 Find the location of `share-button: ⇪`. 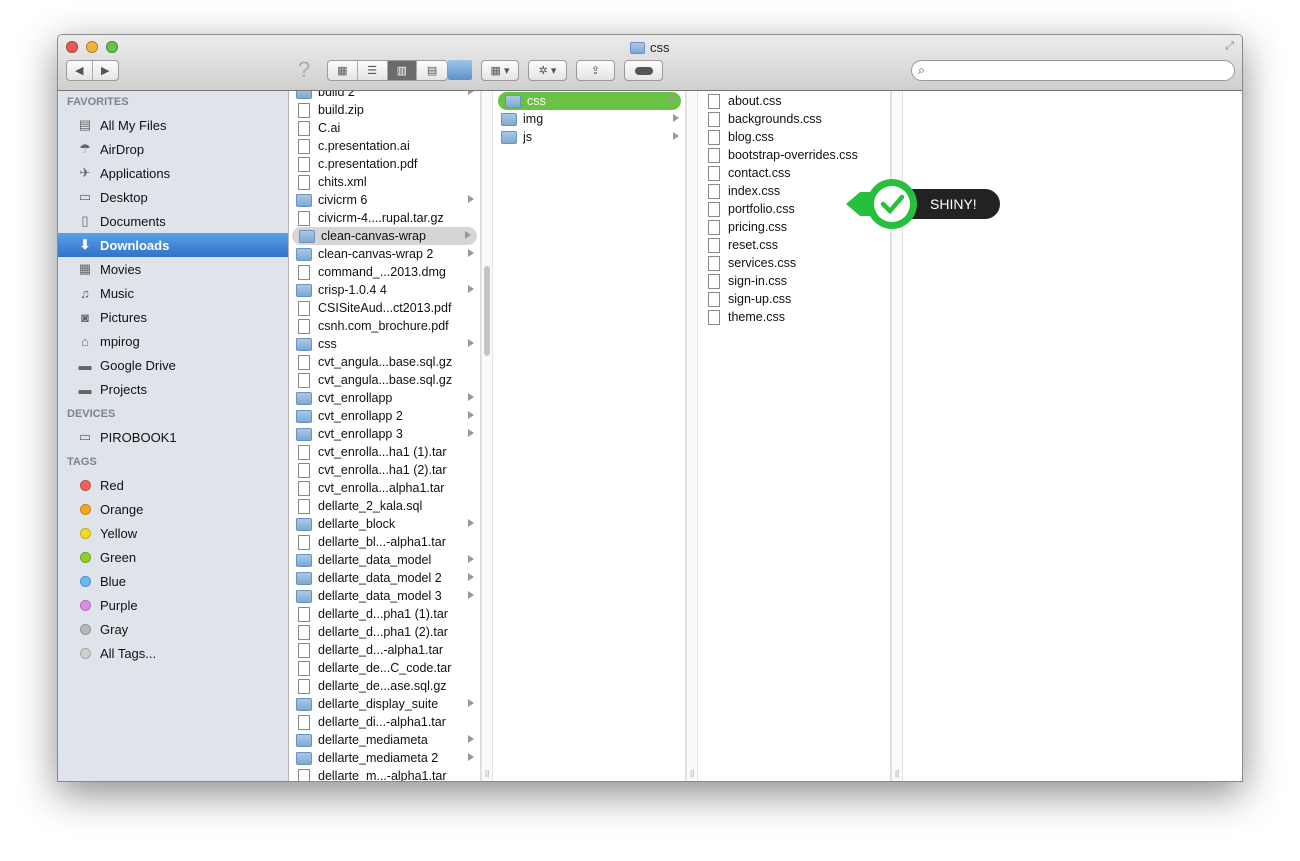

share-button: ⇪ is located at coordinates (595, 70).